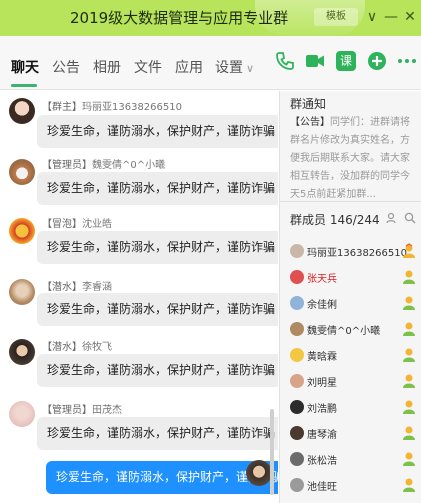 This screenshot has width=421, height=503. I want to click on member-name: 黄晗霖, so click(322, 357).